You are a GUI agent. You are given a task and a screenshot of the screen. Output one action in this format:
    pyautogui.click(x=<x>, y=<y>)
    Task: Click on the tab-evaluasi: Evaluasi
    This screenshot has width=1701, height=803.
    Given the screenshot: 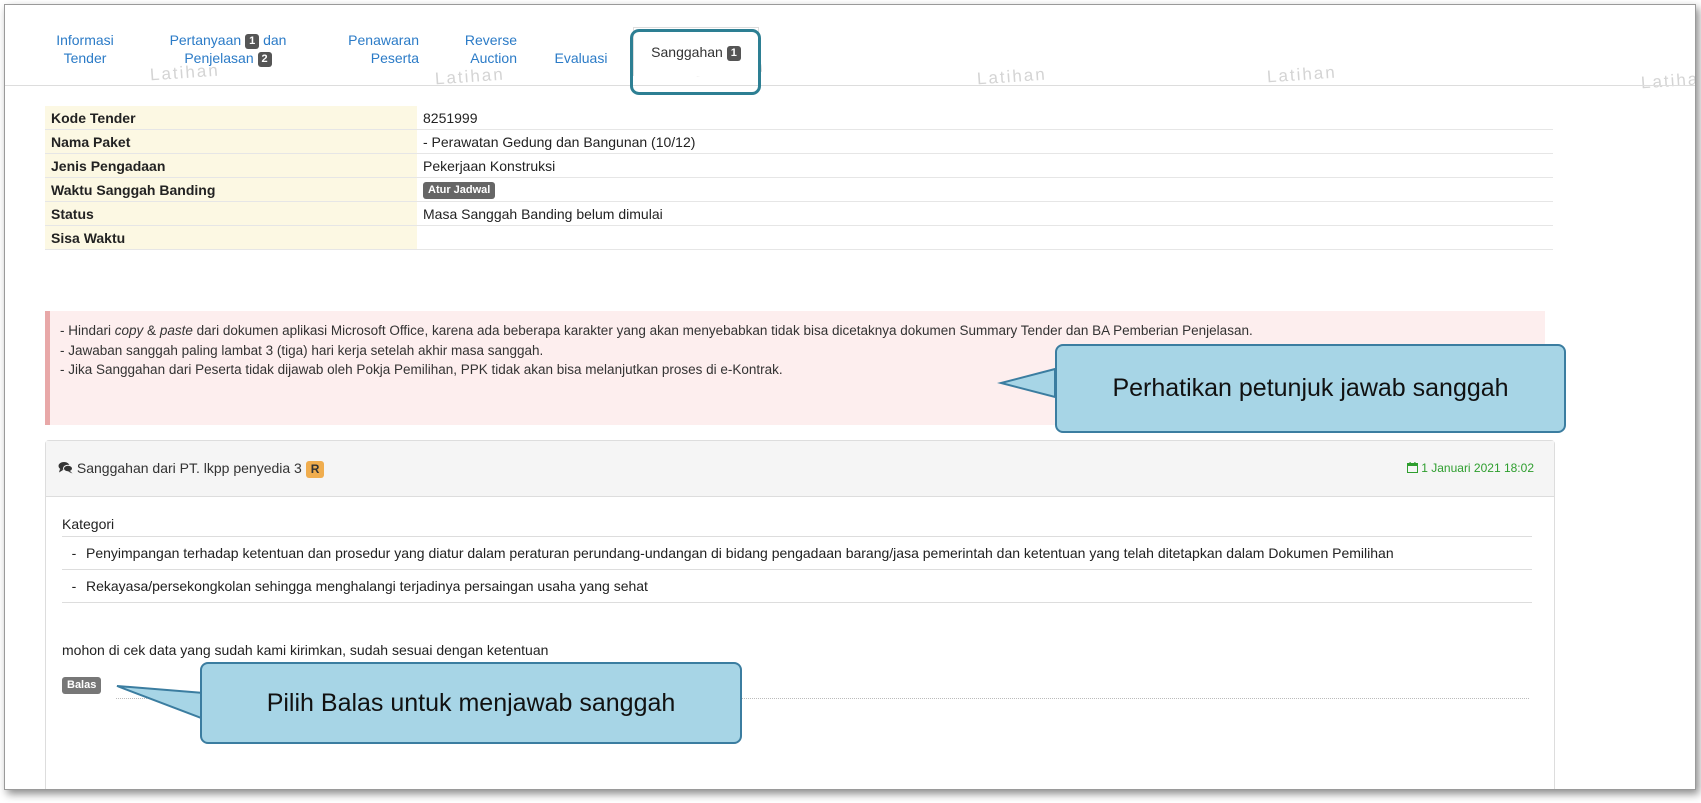 What is the action you would take?
    pyautogui.click(x=581, y=58)
    